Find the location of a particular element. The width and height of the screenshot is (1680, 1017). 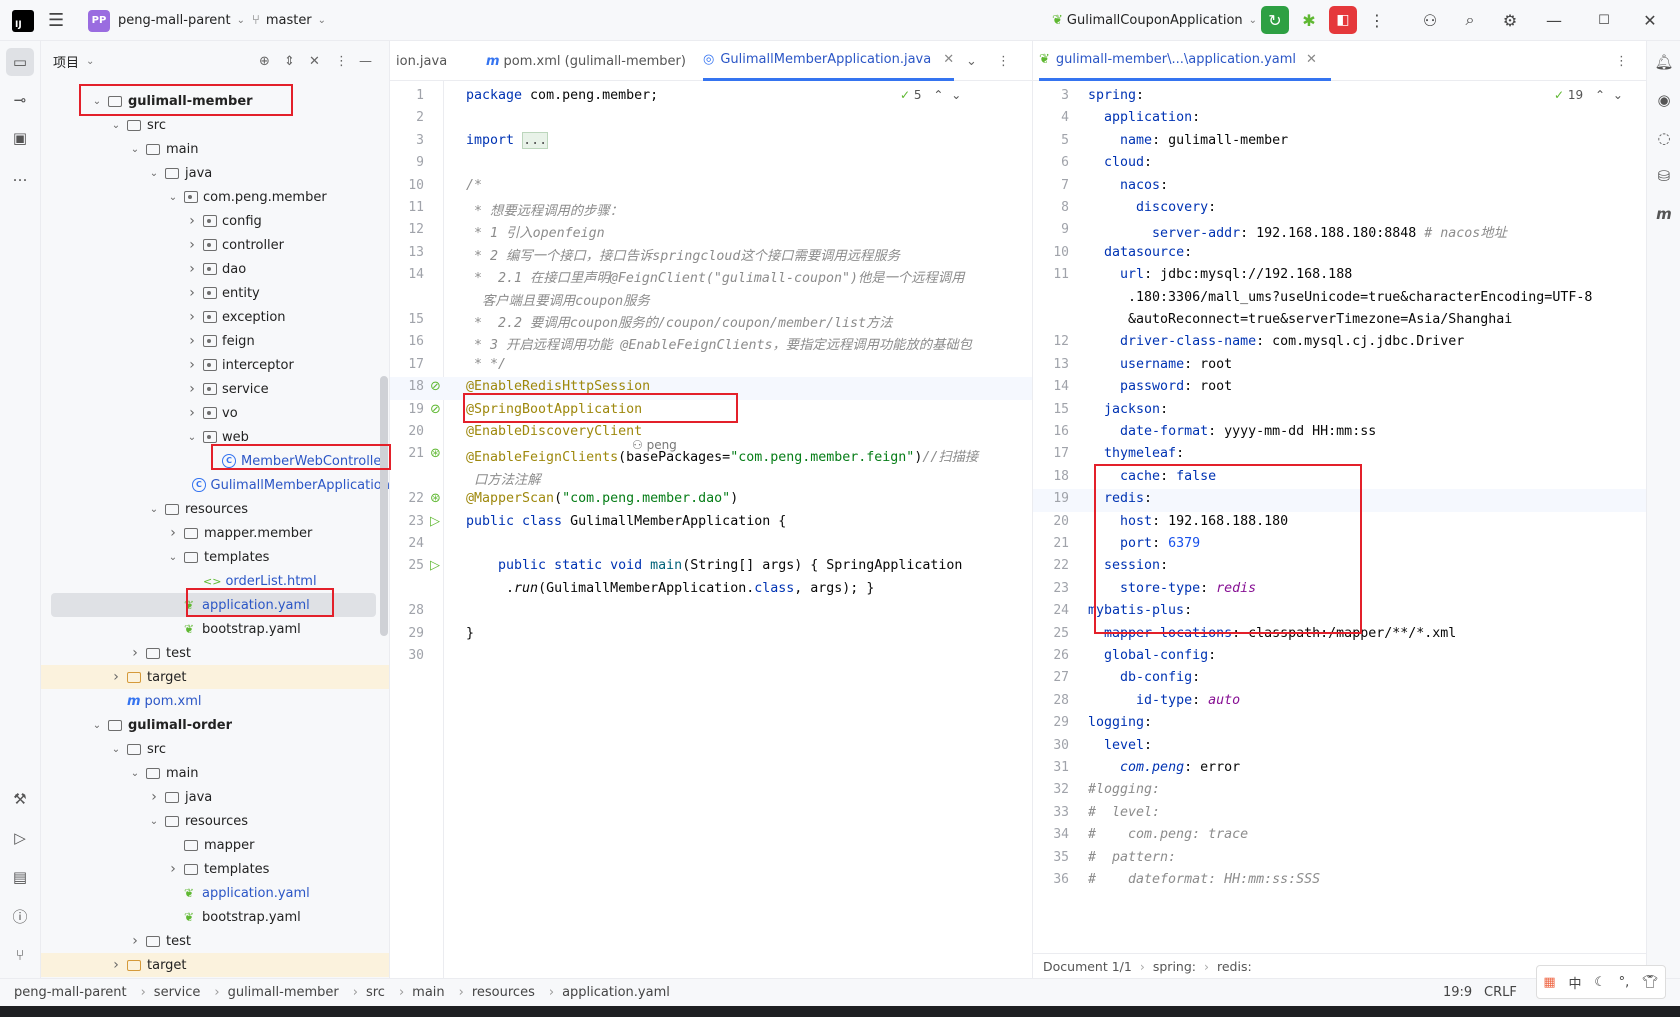

status-crumb: src is located at coordinates (375, 992).